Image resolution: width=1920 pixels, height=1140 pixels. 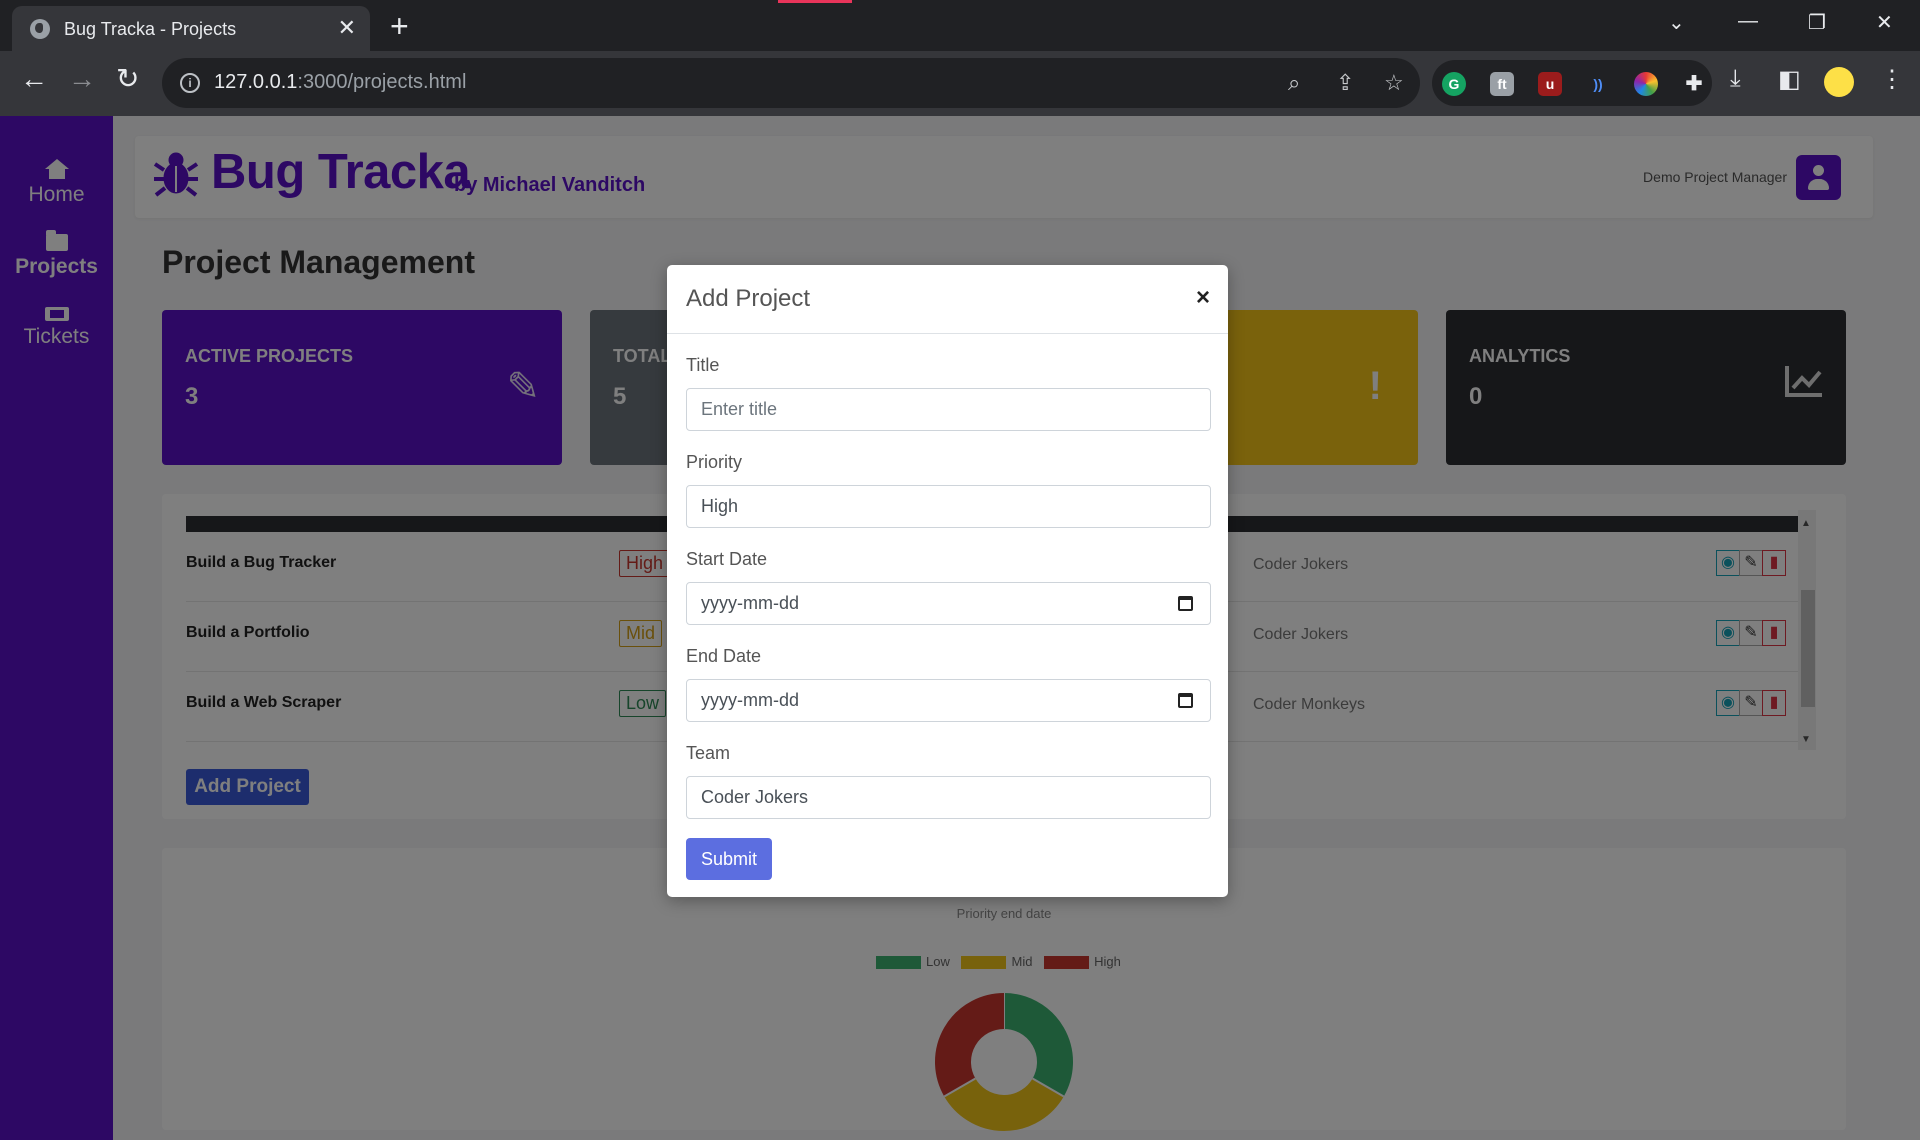 I want to click on start-date-placeholder: yyyy-mm-dd, so click(x=750, y=603).